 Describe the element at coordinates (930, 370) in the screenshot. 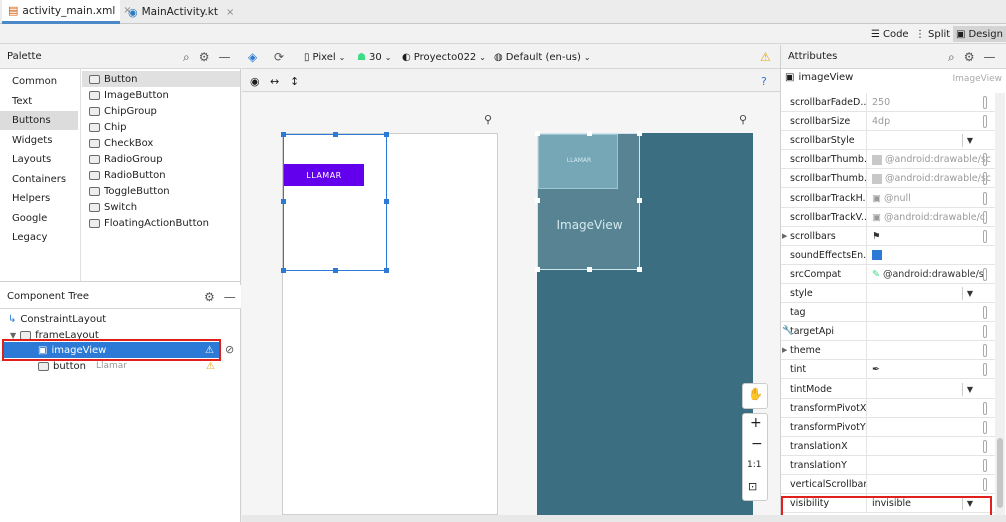

I see `attribute-value: ✒` at that location.